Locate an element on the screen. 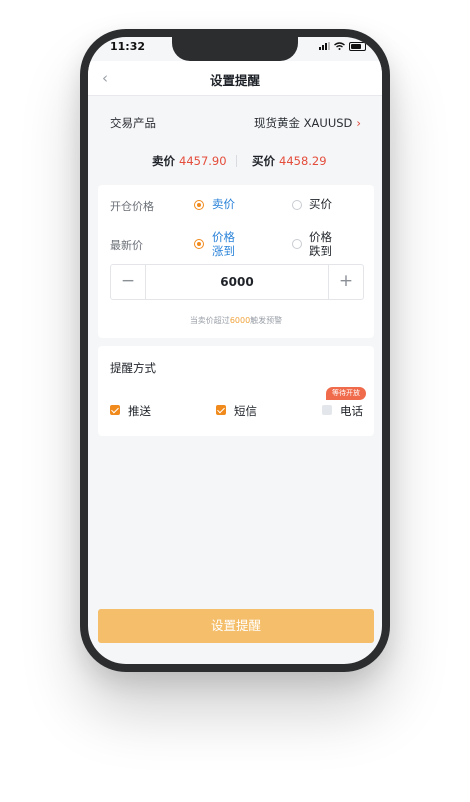 This screenshot has height=802, width=470. price-down-option: 价格 跌到 is located at coordinates (320, 244).